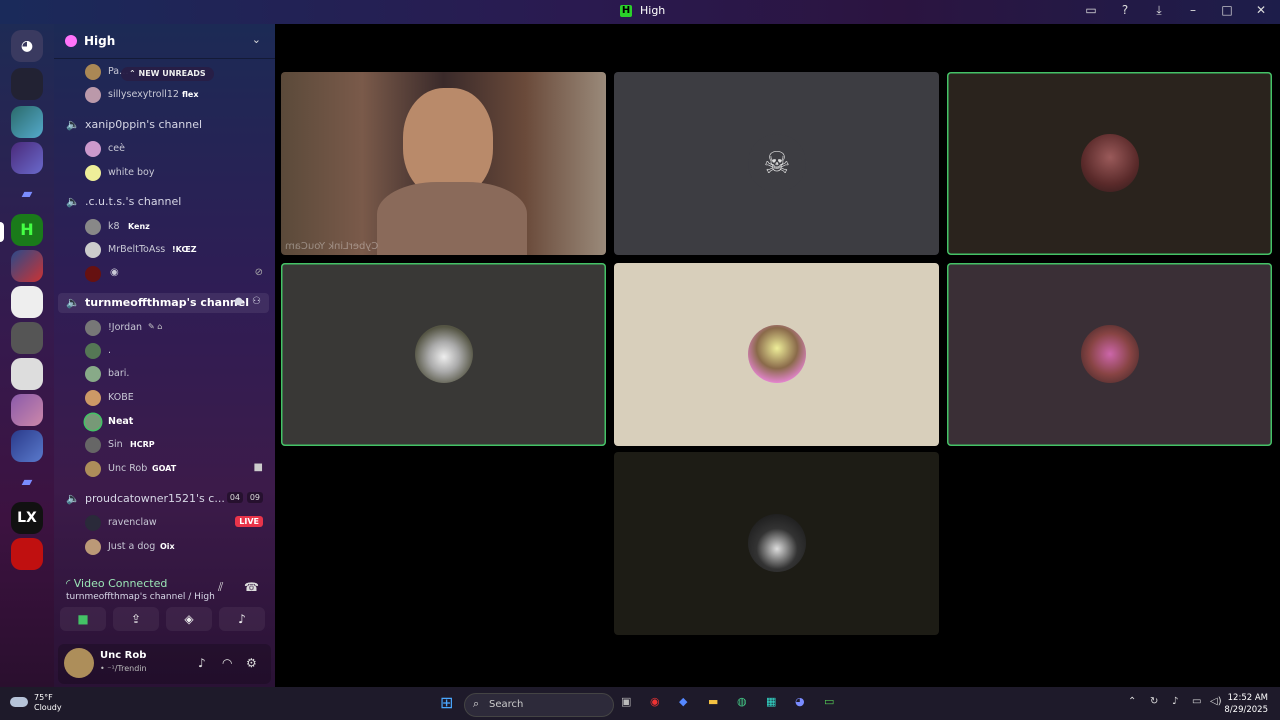 The height and width of the screenshot is (720, 1280). What do you see at coordinates (1175, 701) in the screenshot?
I see `microphone-tray-icon: ♪` at bounding box center [1175, 701].